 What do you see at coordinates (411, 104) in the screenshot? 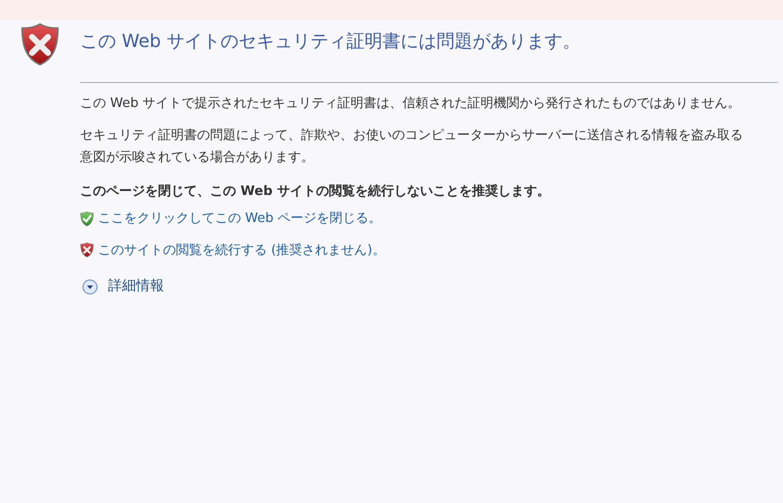
I see `paragraph: この Web サイトで提示されたセキュリティ証明書は、信頼された証明機関から発行されたものではありません。` at bounding box center [411, 104].